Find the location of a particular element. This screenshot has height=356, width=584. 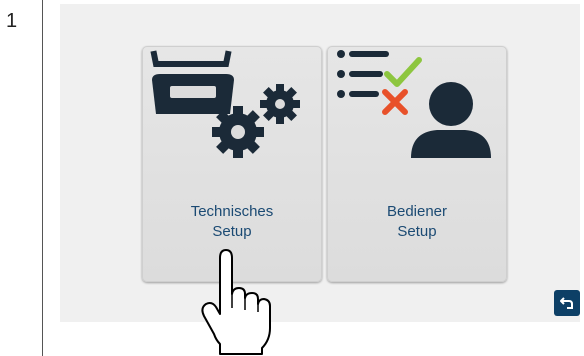

back-button is located at coordinates (567, 303).